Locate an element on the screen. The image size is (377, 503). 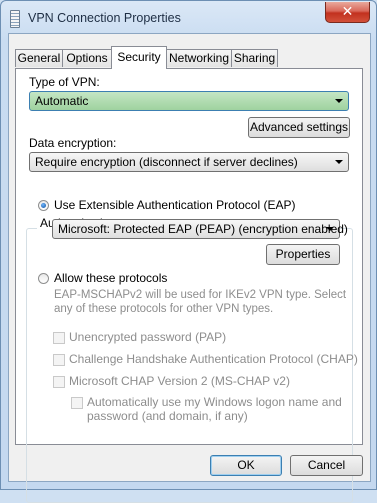
pap-checkbox is located at coordinates (59, 338).